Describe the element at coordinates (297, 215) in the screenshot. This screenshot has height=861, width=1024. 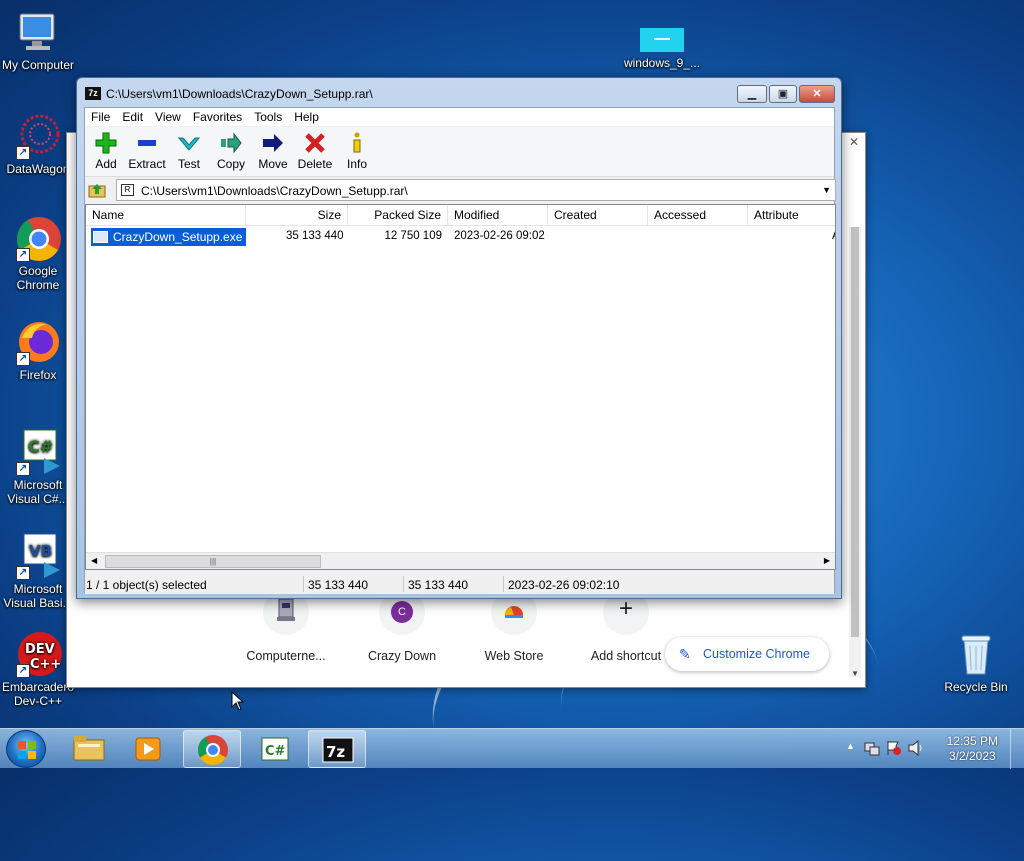
I see `column-header-size: Size` at that location.